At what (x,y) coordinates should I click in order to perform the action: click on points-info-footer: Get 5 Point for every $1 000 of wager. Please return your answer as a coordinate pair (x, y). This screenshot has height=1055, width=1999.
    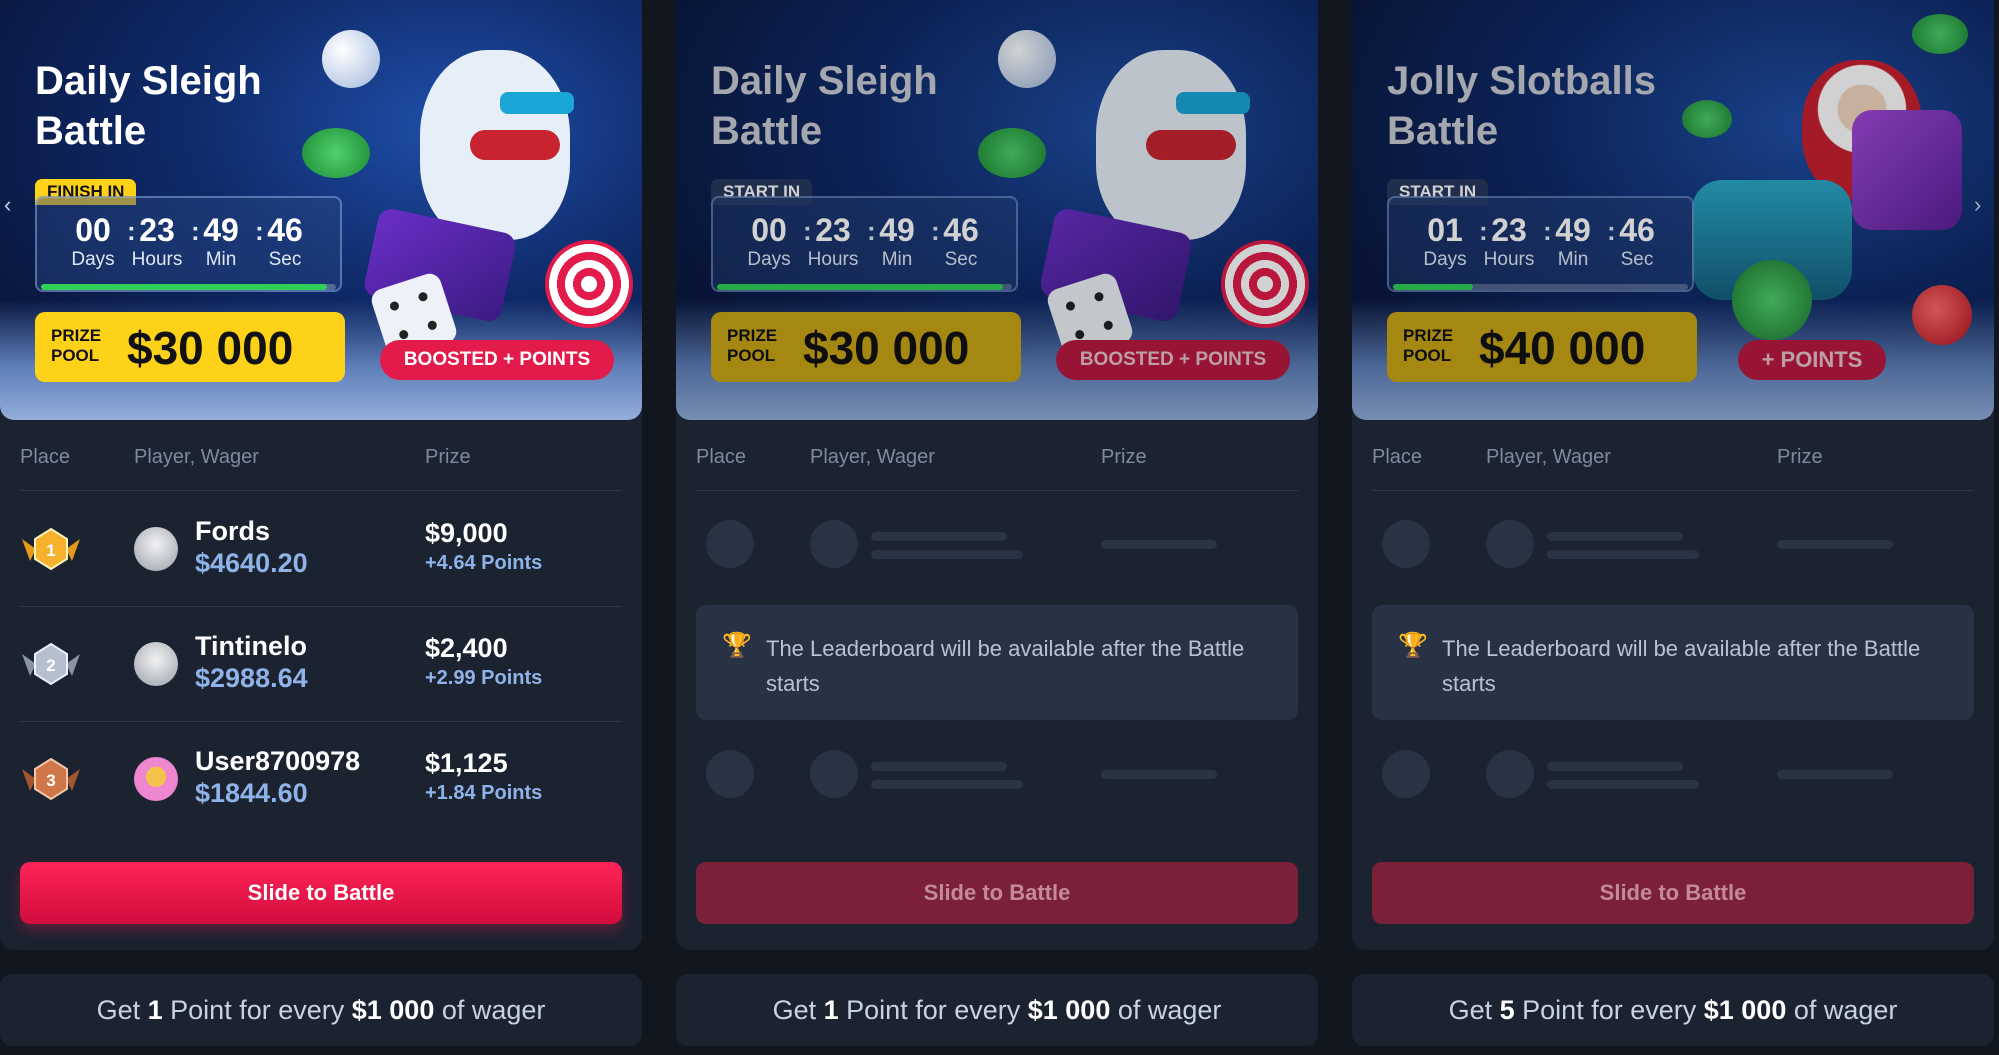
    Looking at the image, I should click on (1673, 1010).